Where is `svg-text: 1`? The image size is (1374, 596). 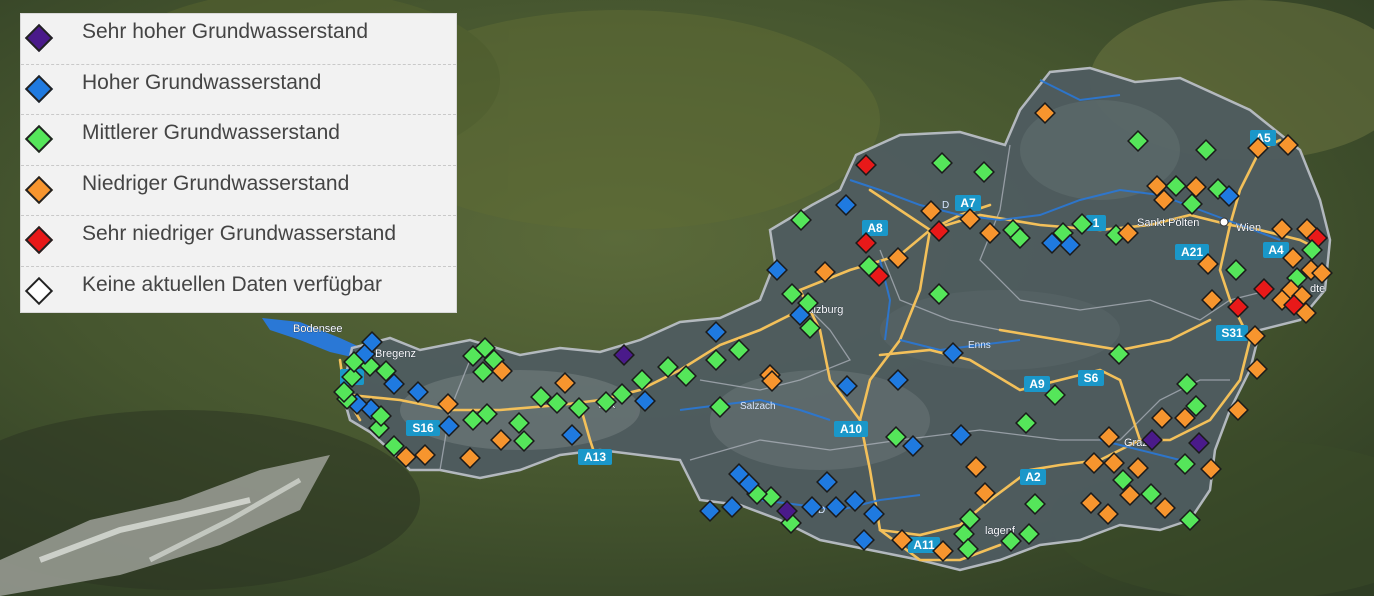
svg-text: 1 is located at coordinates (1096, 223).